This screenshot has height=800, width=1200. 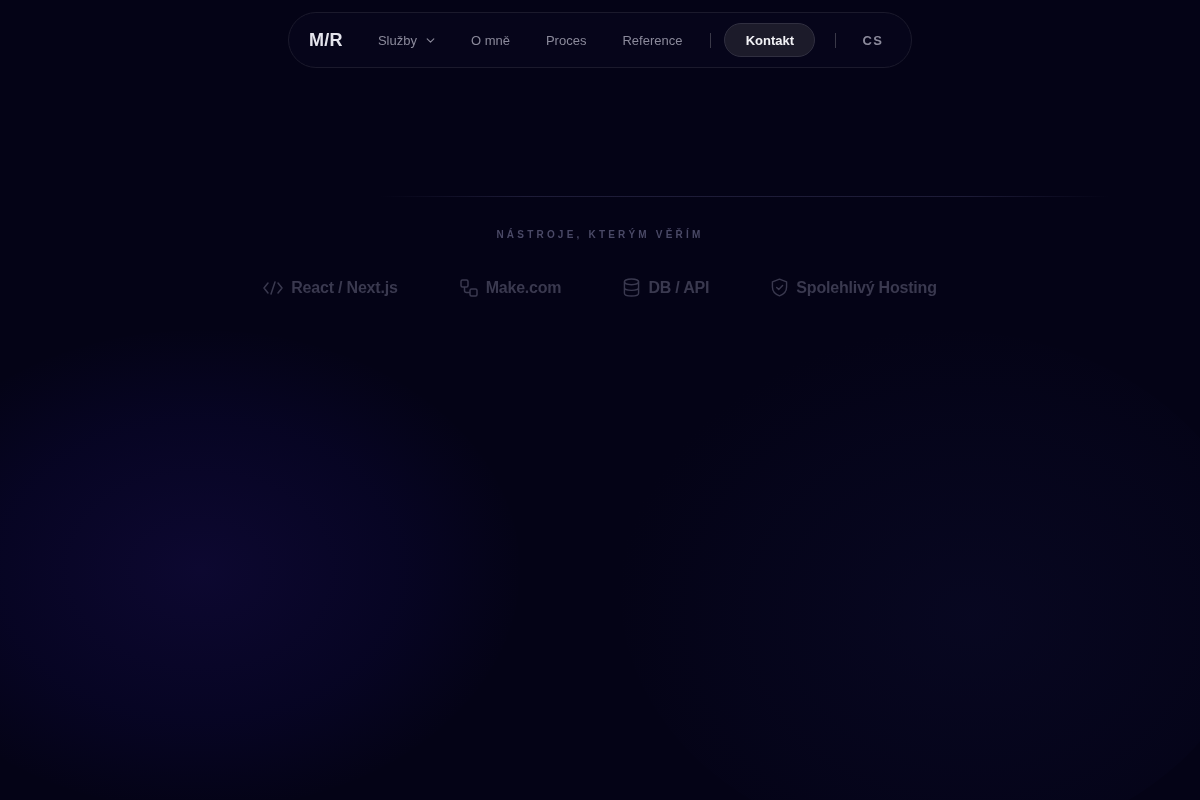 What do you see at coordinates (873, 40) in the screenshot?
I see `language-link: CS` at bounding box center [873, 40].